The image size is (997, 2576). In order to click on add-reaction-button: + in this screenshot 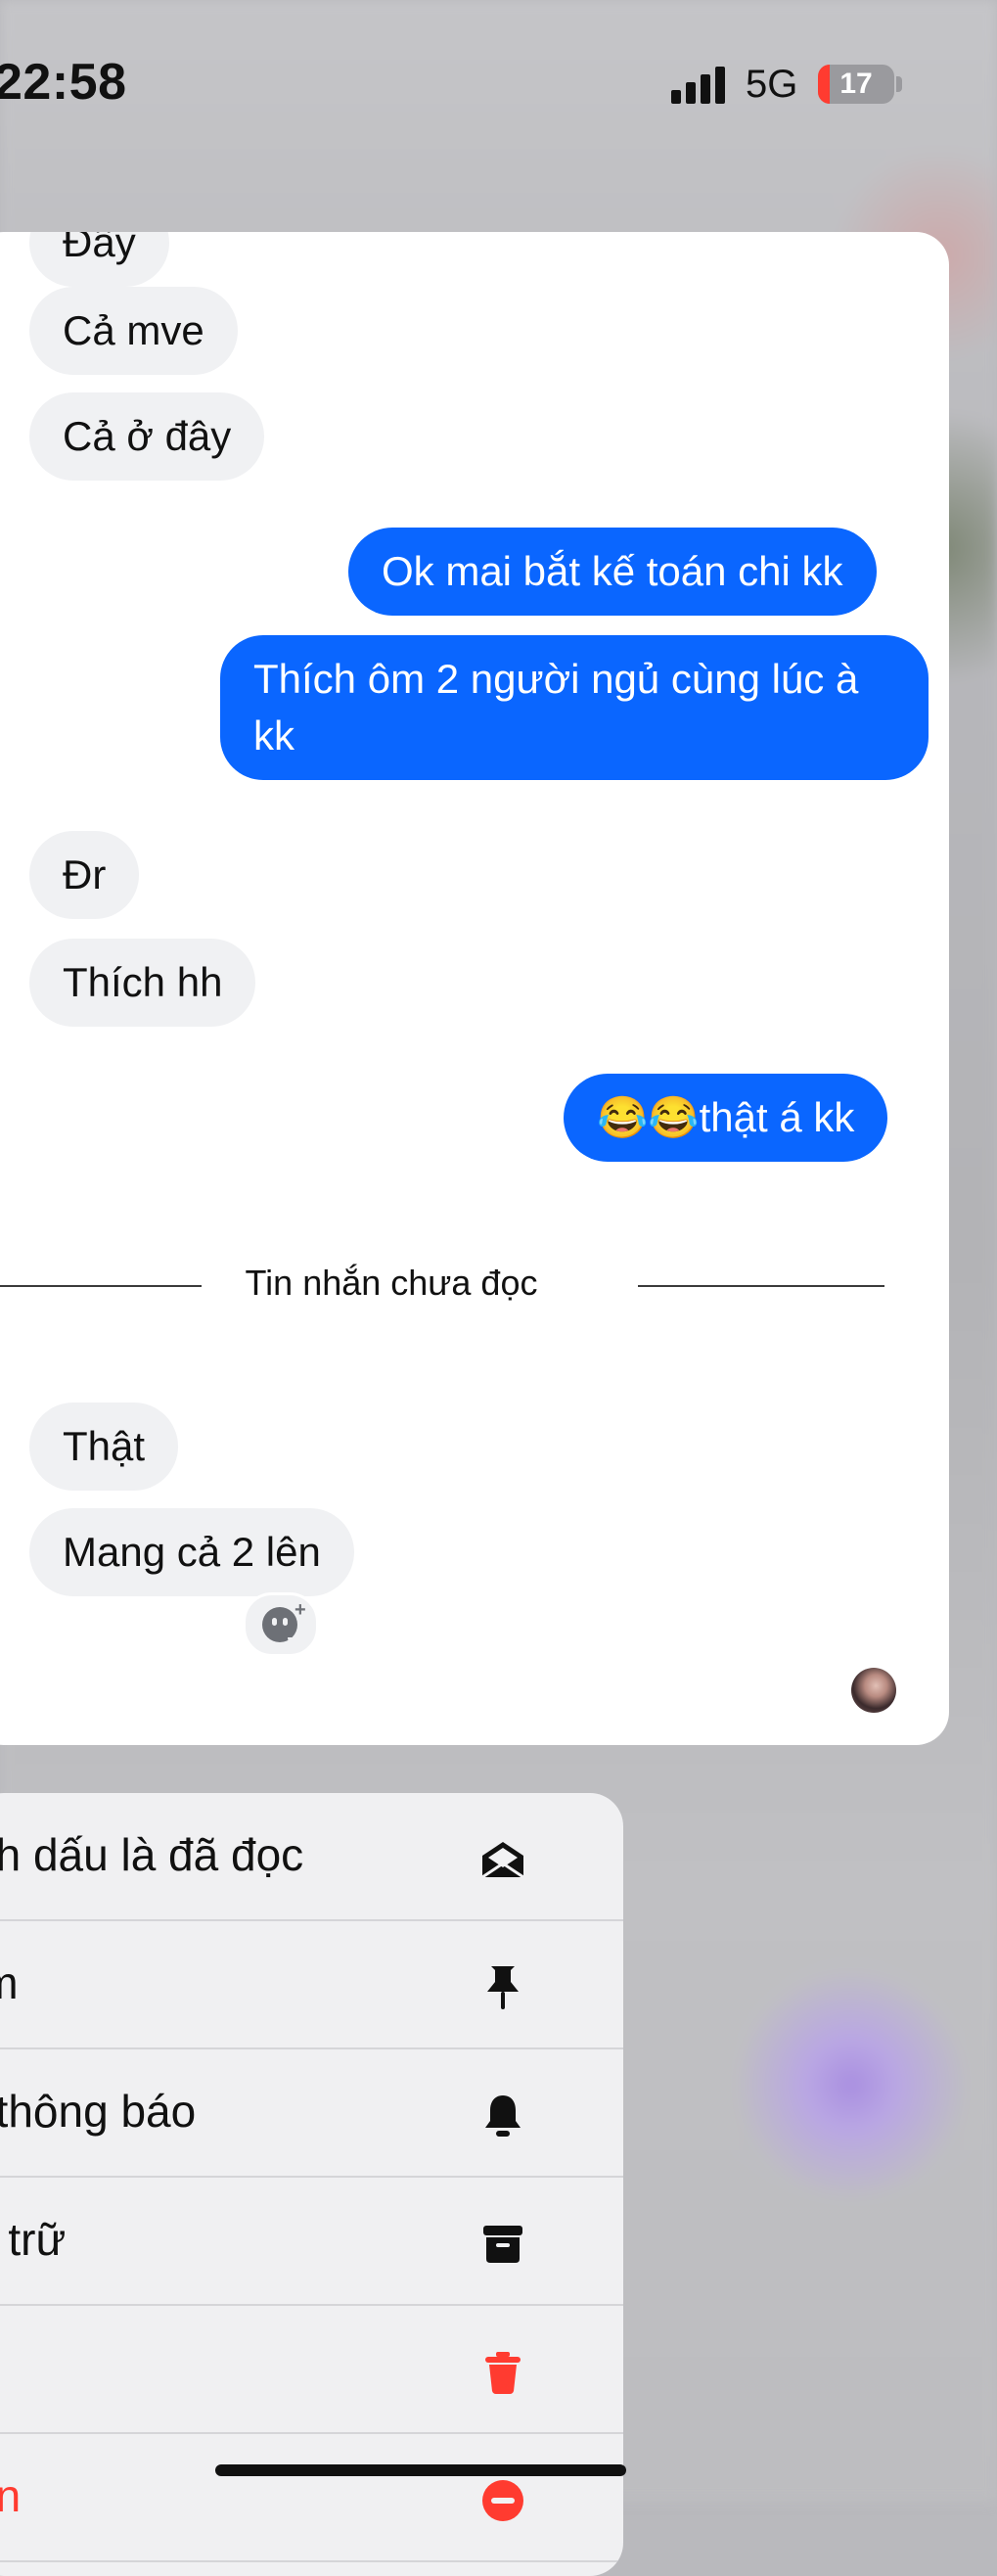, I will do `click(281, 1624)`.